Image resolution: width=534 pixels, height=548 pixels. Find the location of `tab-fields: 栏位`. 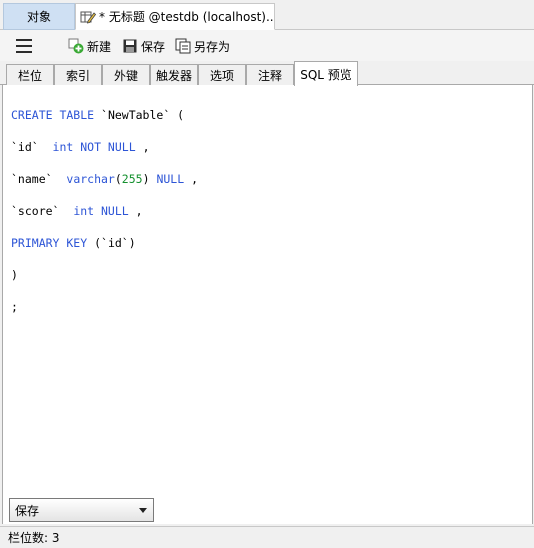

tab-fields: 栏位 is located at coordinates (30, 74).